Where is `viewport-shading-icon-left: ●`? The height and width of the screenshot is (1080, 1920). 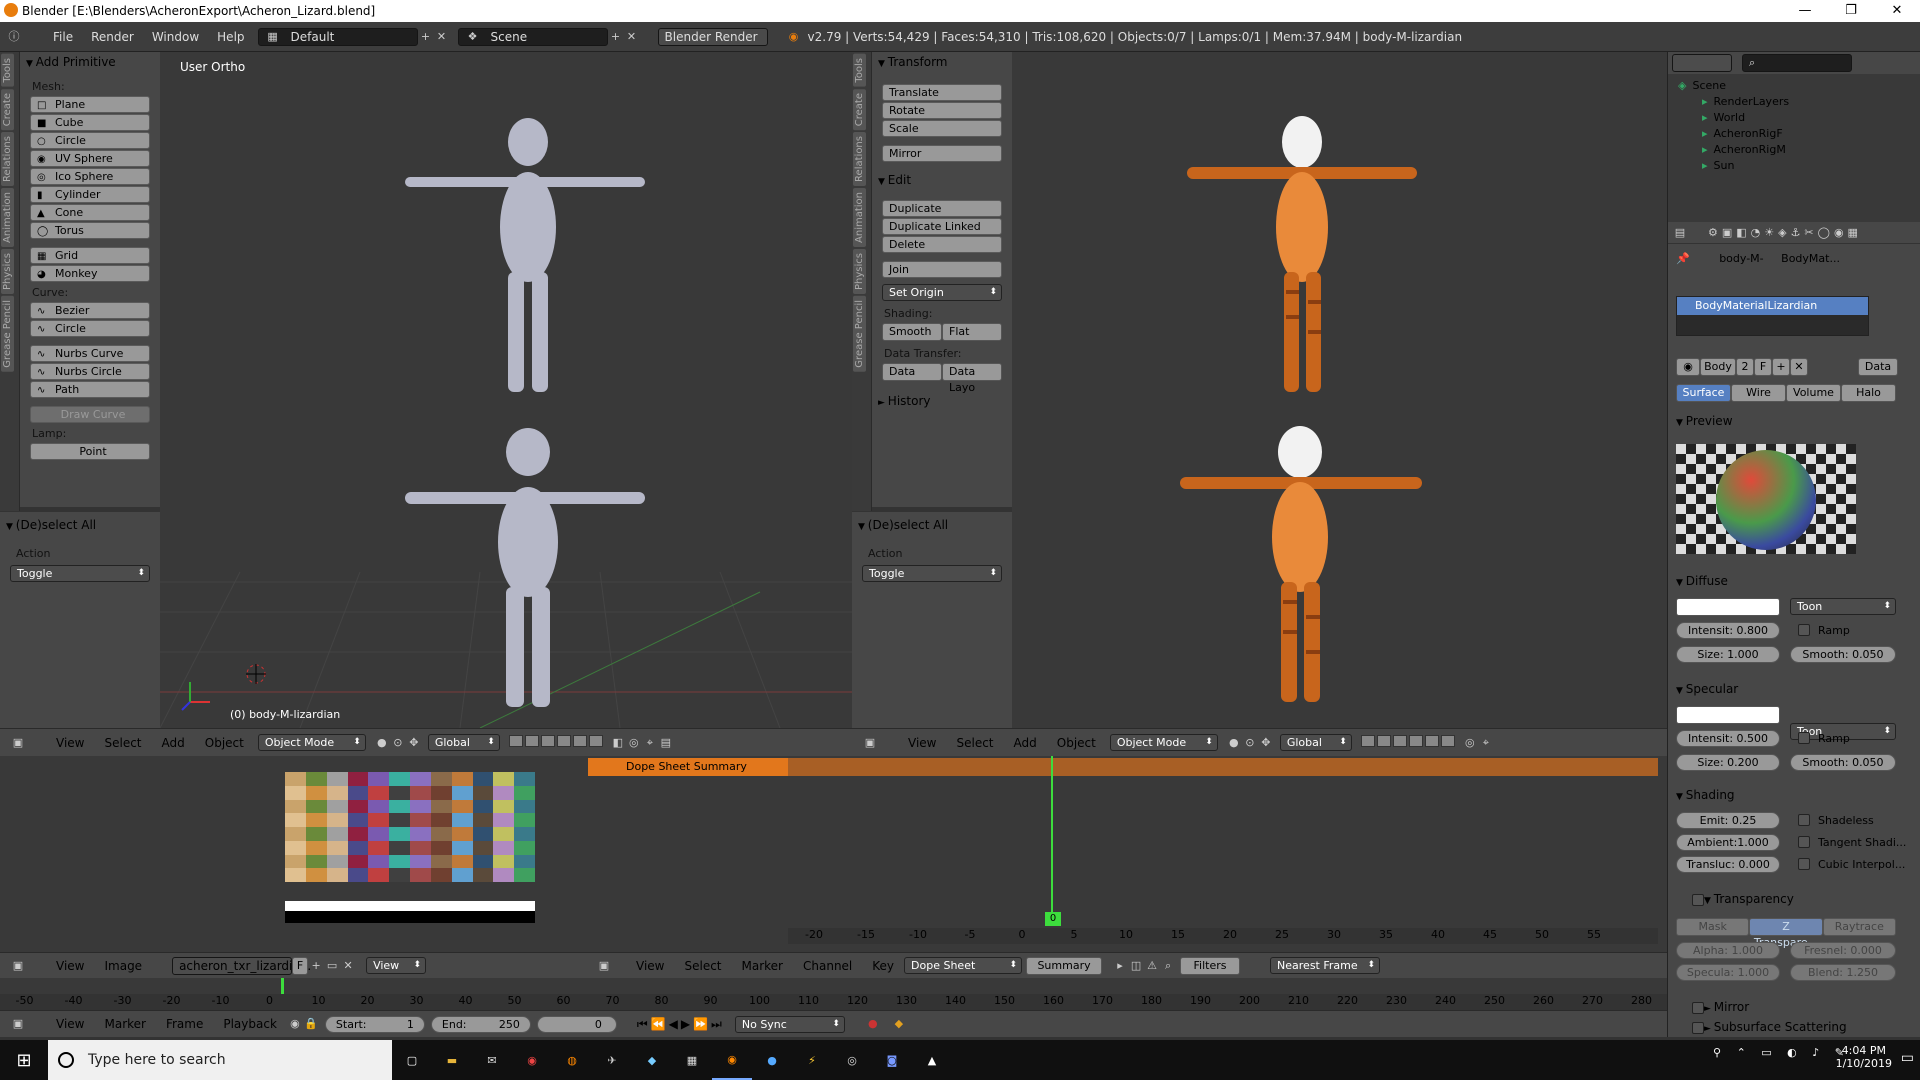
viewport-shading-icon-left: ● is located at coordinates (382, 743).